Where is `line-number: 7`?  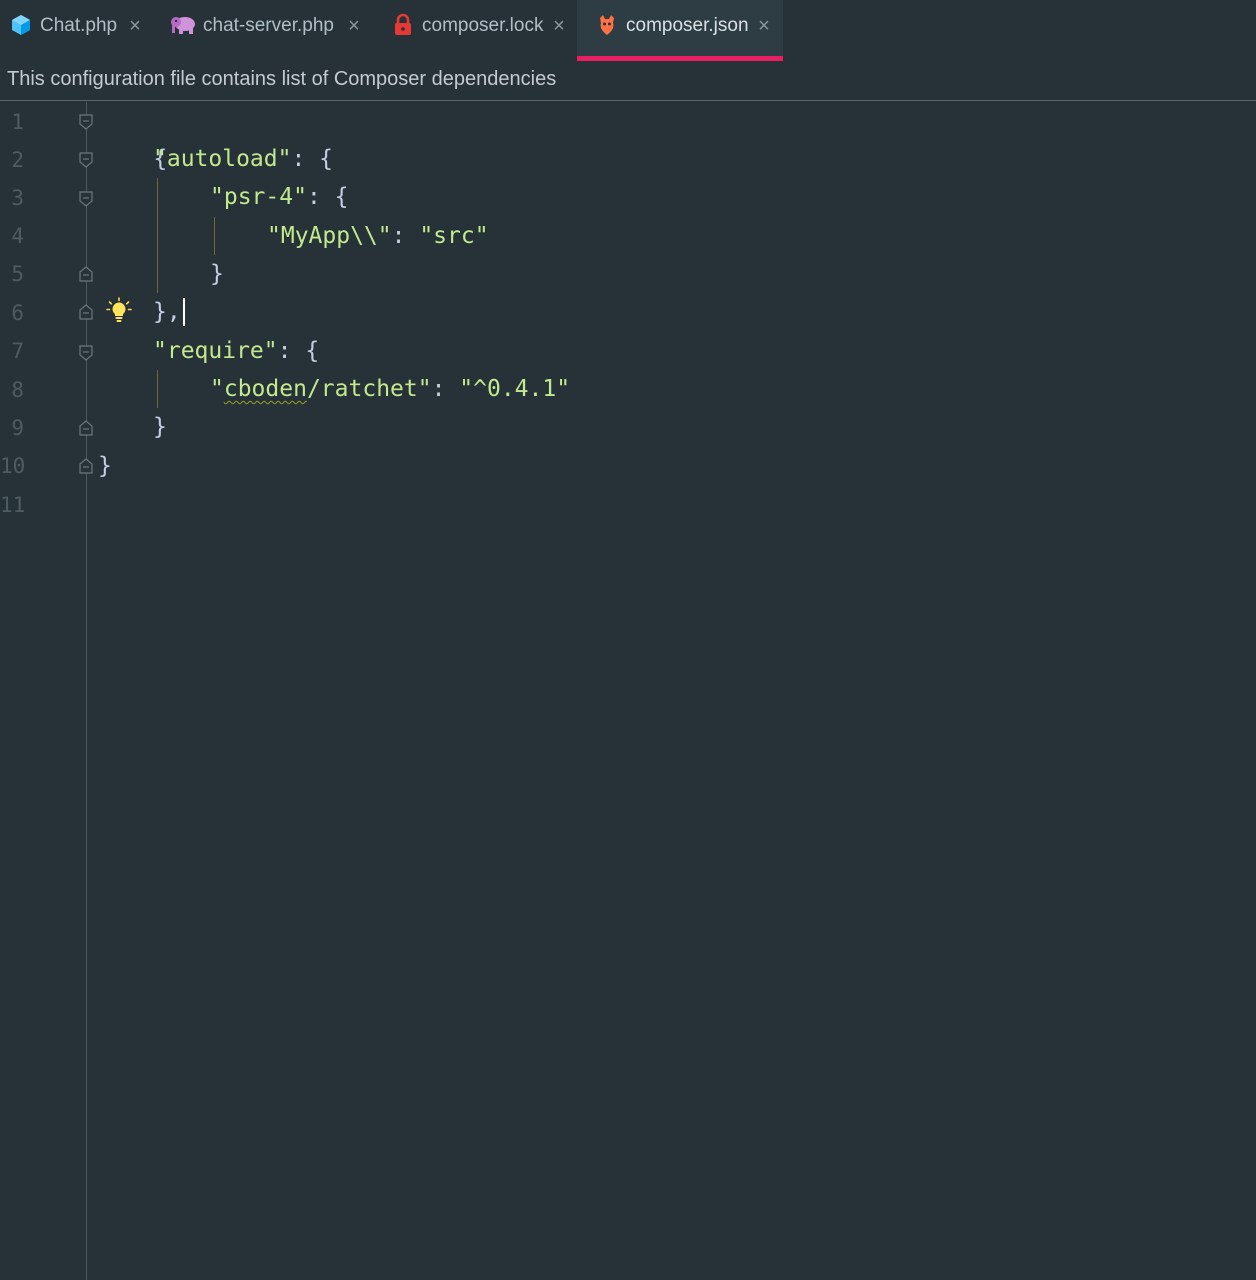
line-number: 7 is located at coordinates (17, 351).